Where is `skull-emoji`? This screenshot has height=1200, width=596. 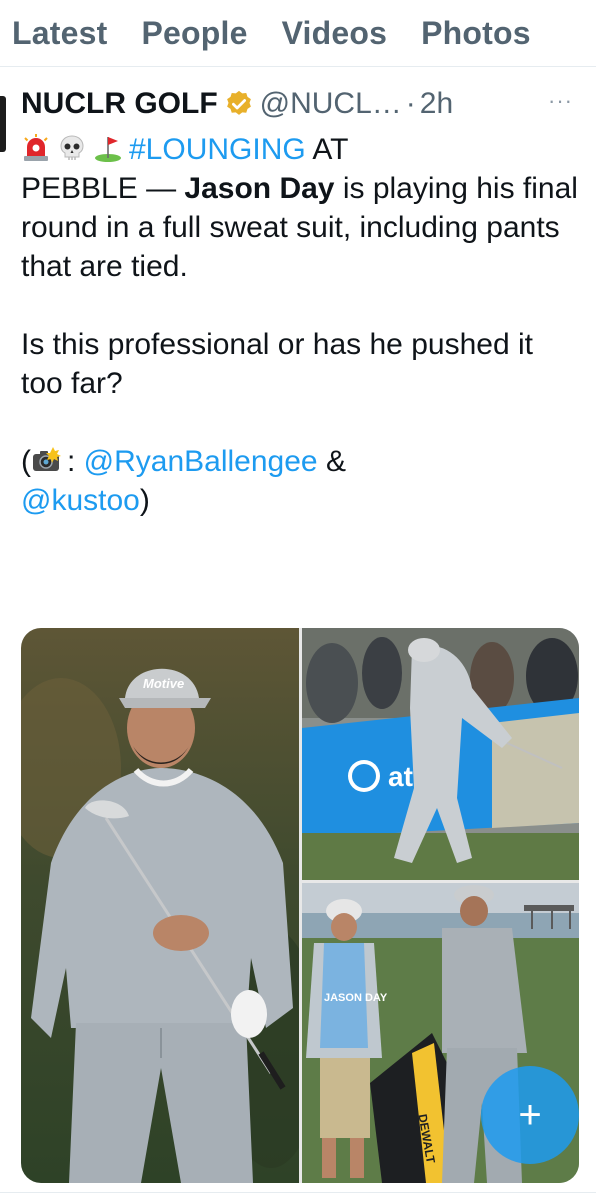 skull-emoji is located at coordinates (72, 148).